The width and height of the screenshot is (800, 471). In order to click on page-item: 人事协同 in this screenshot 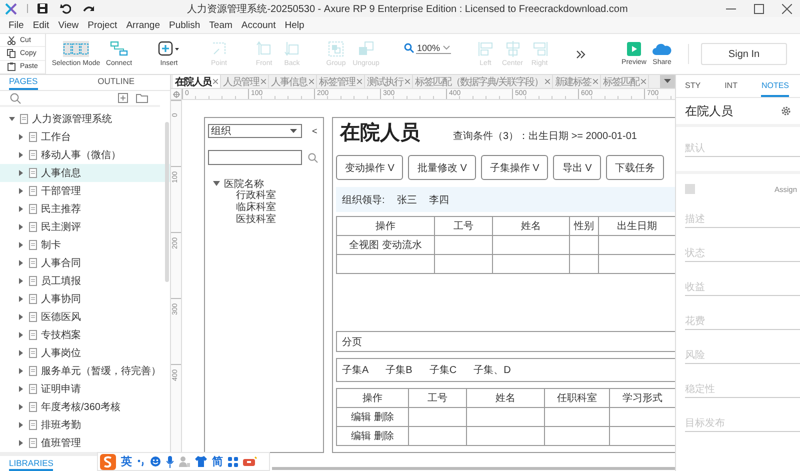, I will do `click(85, 299)`.